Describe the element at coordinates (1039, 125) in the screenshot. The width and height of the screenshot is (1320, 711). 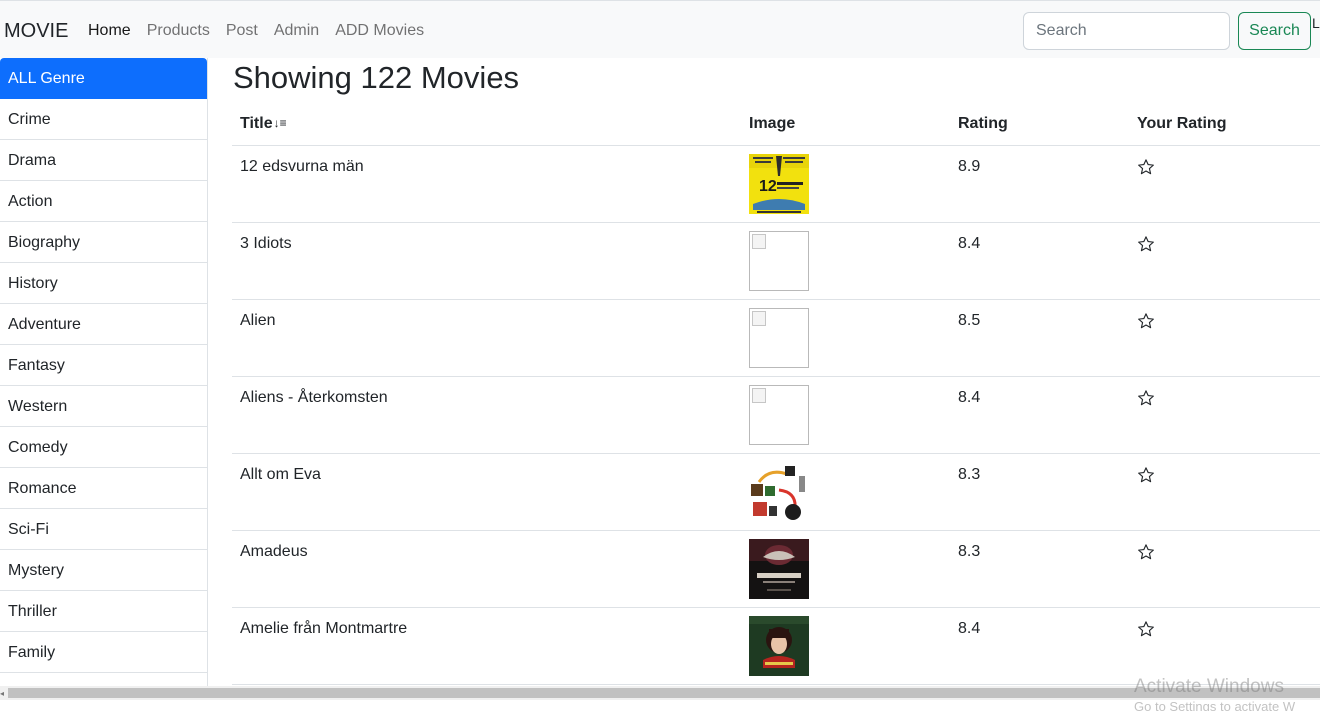
I see `column-header-rating: Rating` at that location.